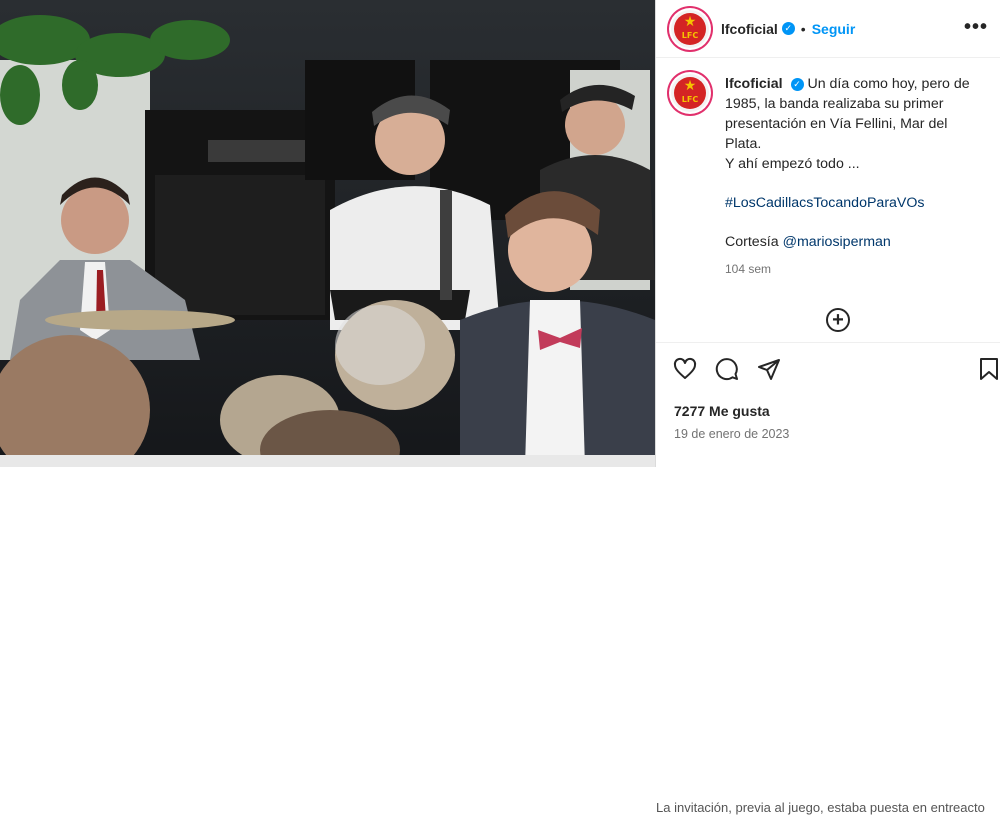 This screenshot has width=1000, height=815. I want to click on mention-link: @mariosiperman, so click(837, 242).